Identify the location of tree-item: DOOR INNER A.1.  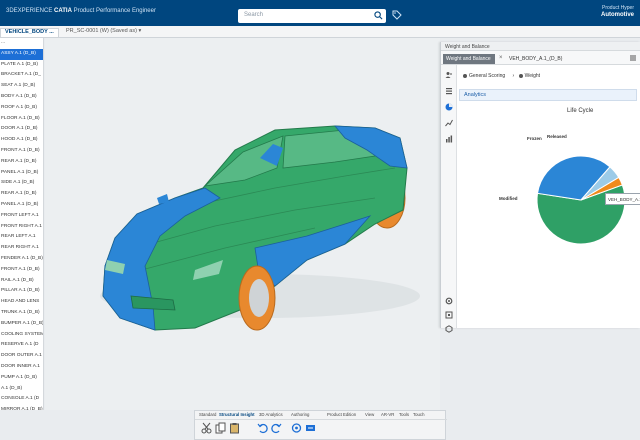
(21, 367).